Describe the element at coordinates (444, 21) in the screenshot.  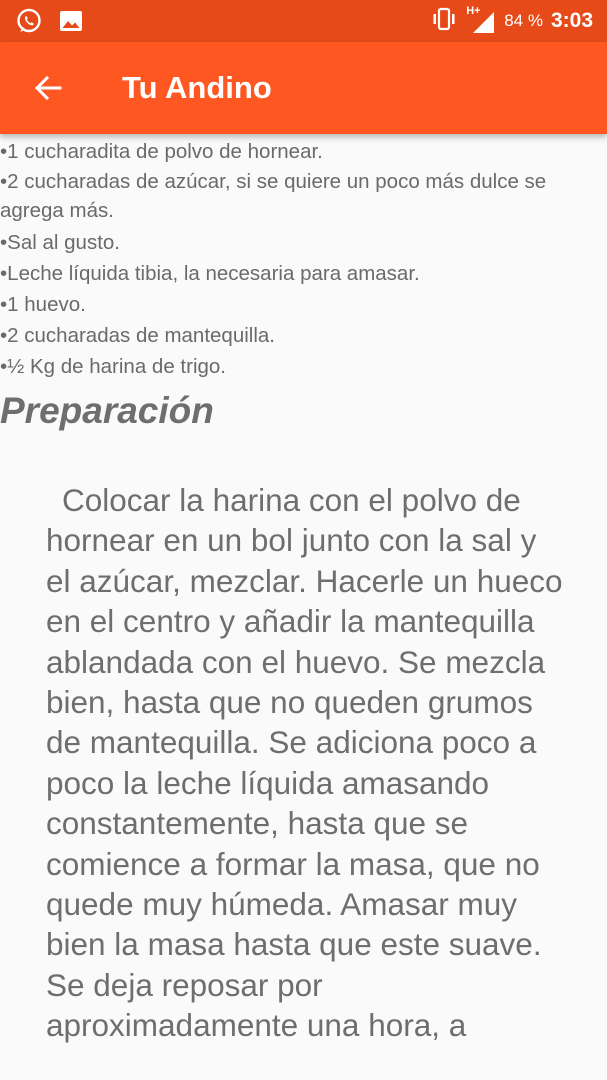
I see `vibrate-icon` at that location.